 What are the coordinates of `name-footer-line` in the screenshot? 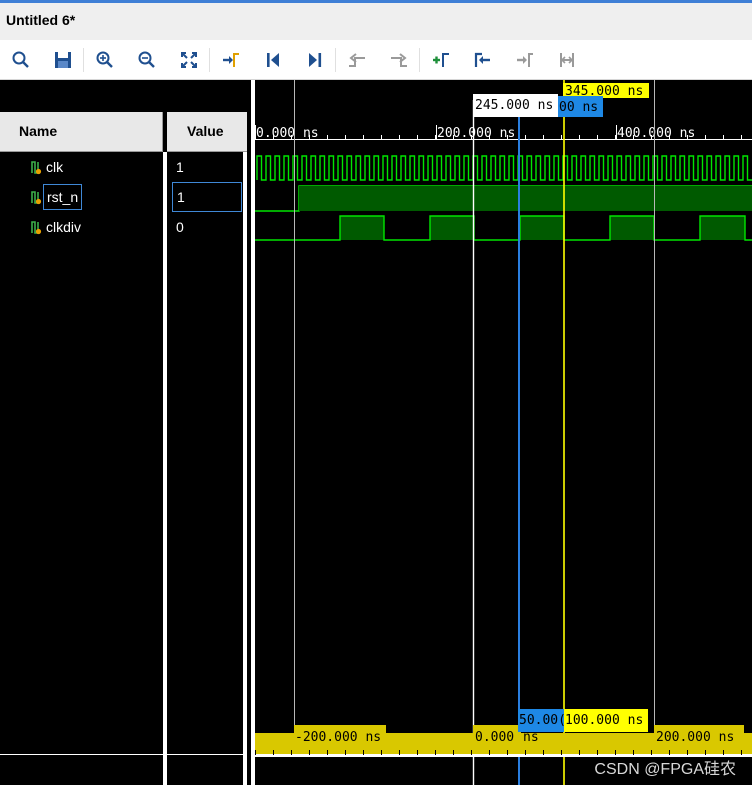 It's located at (81, 754).